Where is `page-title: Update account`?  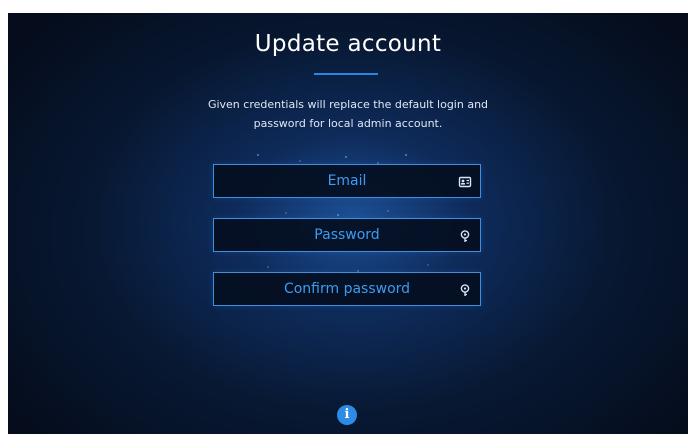
page-title: Update account is located at coordinates (348, 44).